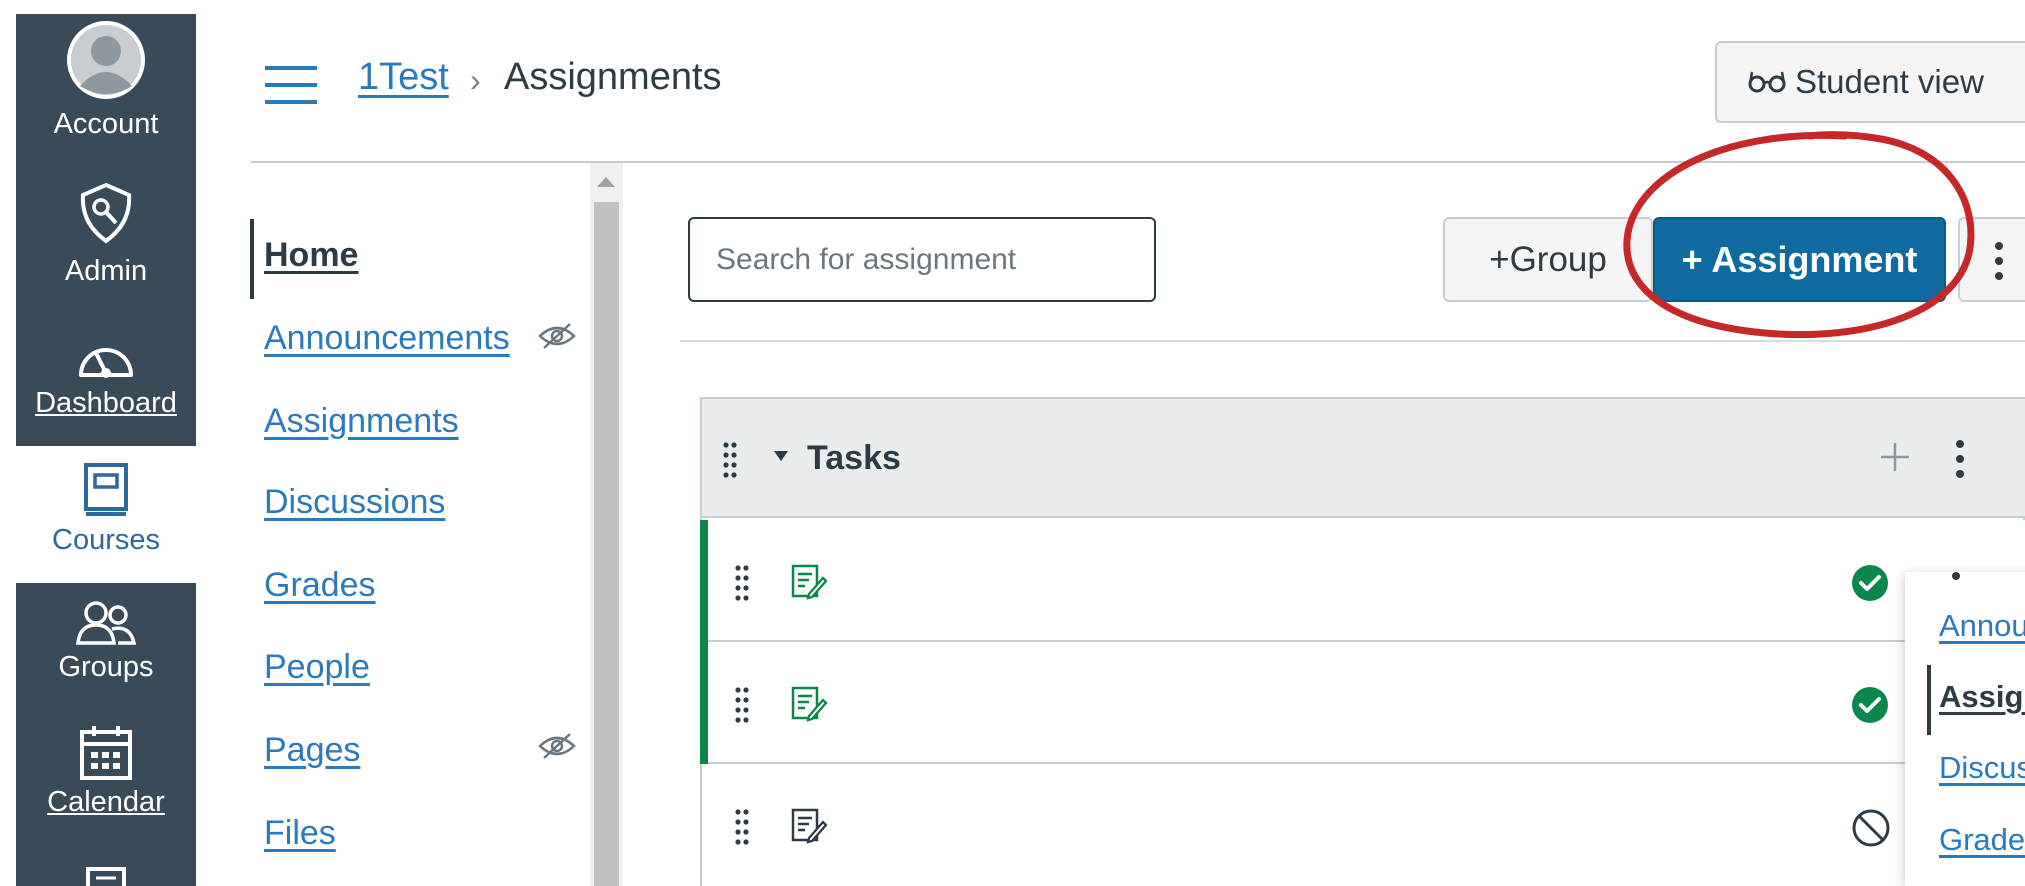 The width and height of the screenshot is (2025, 886). I want to click on course-nav-assignments: Assignments, so click(361, 421).